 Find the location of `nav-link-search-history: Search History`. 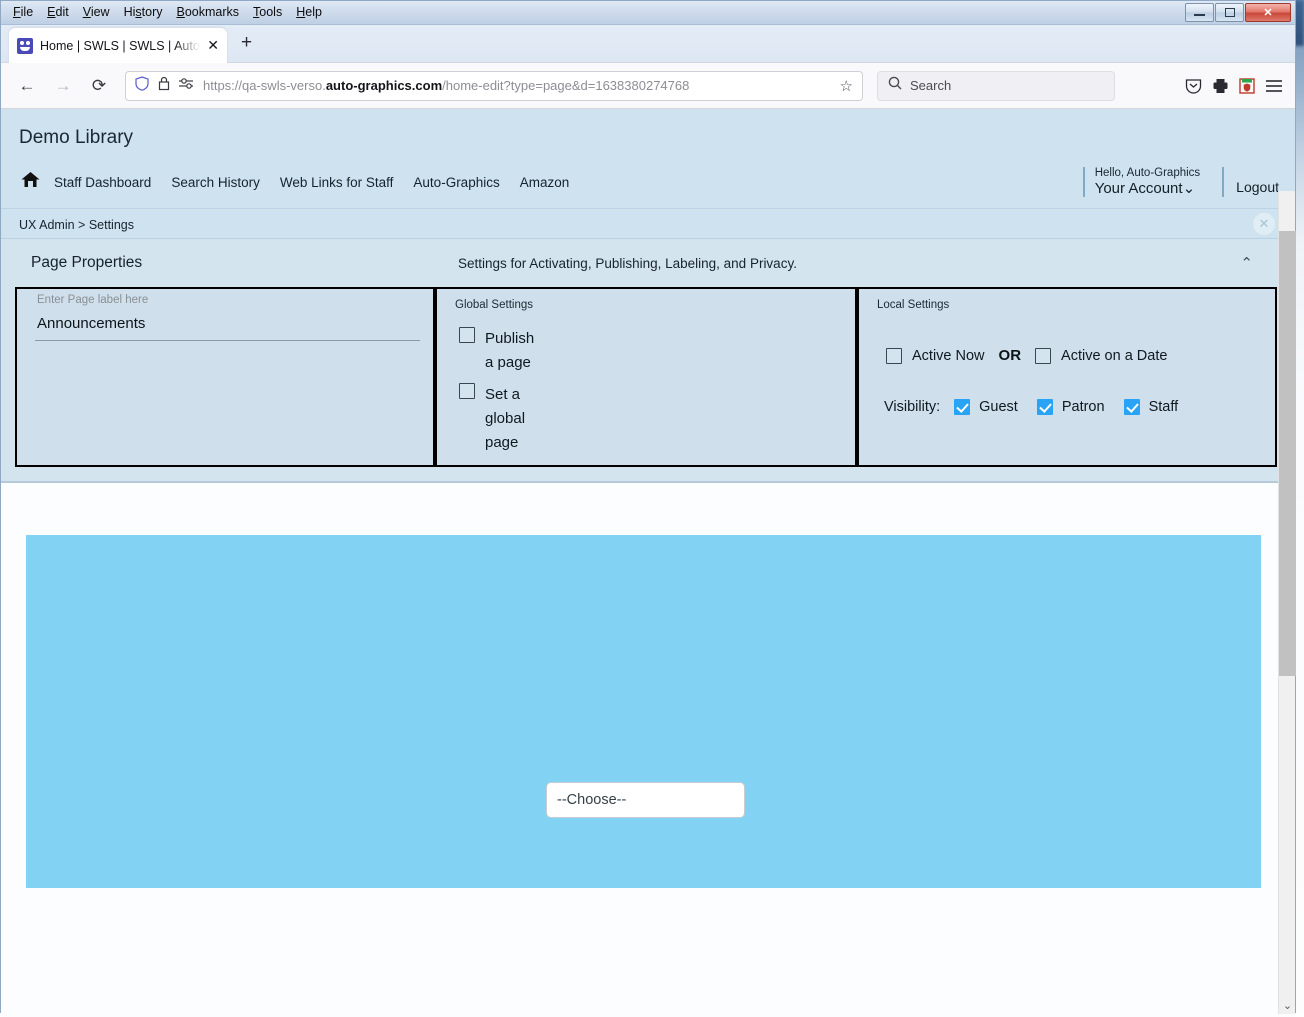

nav-link-search-history: Search History is located at coordinates (215, 182).